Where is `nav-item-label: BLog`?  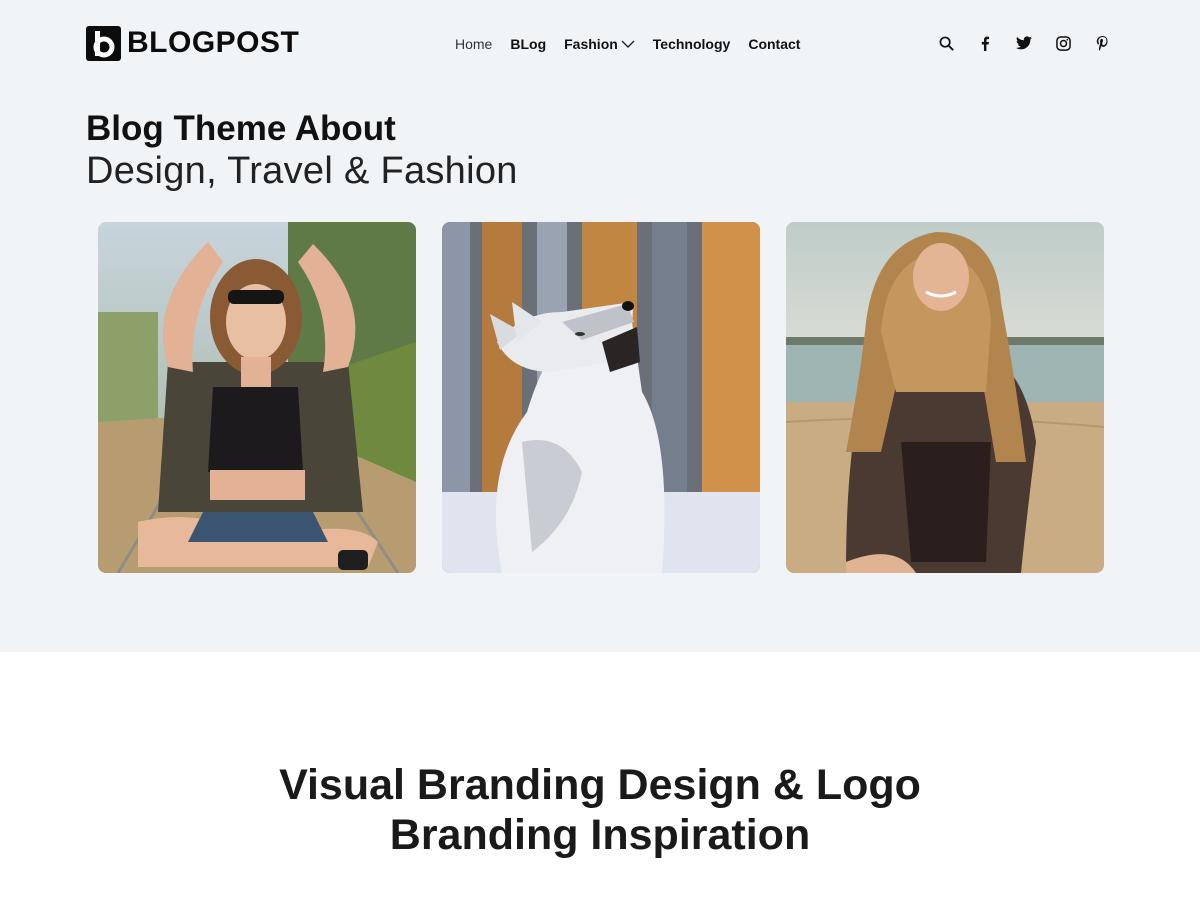 nav-item-label: BLog is located at coordinates (528, 44).